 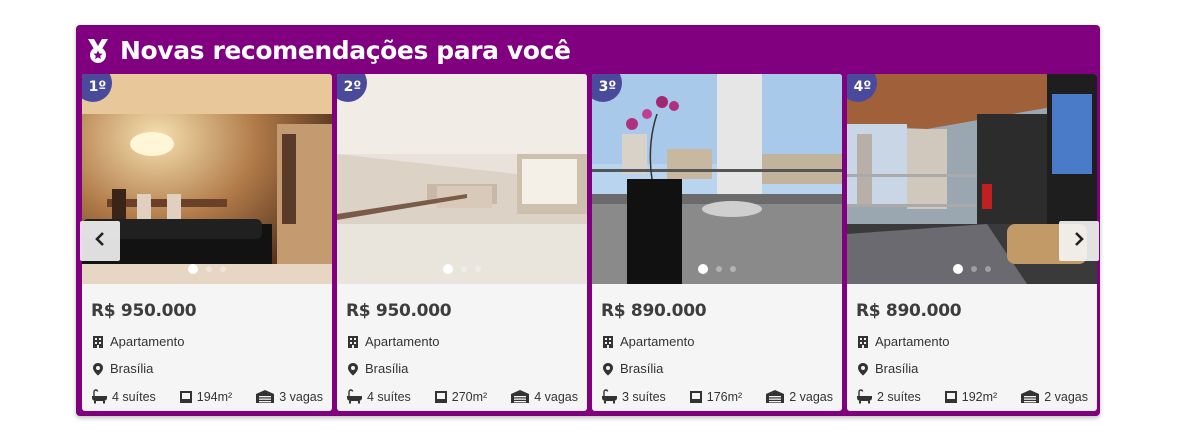 What do you see at coordinates (98, 51) in the screenshot?
I see `medal-icon` at bounding box center [98, 51].